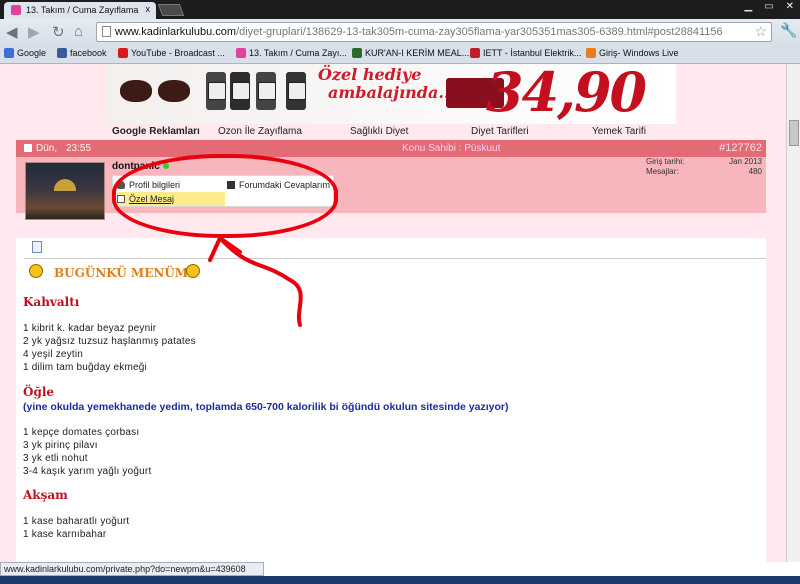 The width and height of the screenshot is (800, 584). I want to click on red-annotation-arrow, so click(255, 281).